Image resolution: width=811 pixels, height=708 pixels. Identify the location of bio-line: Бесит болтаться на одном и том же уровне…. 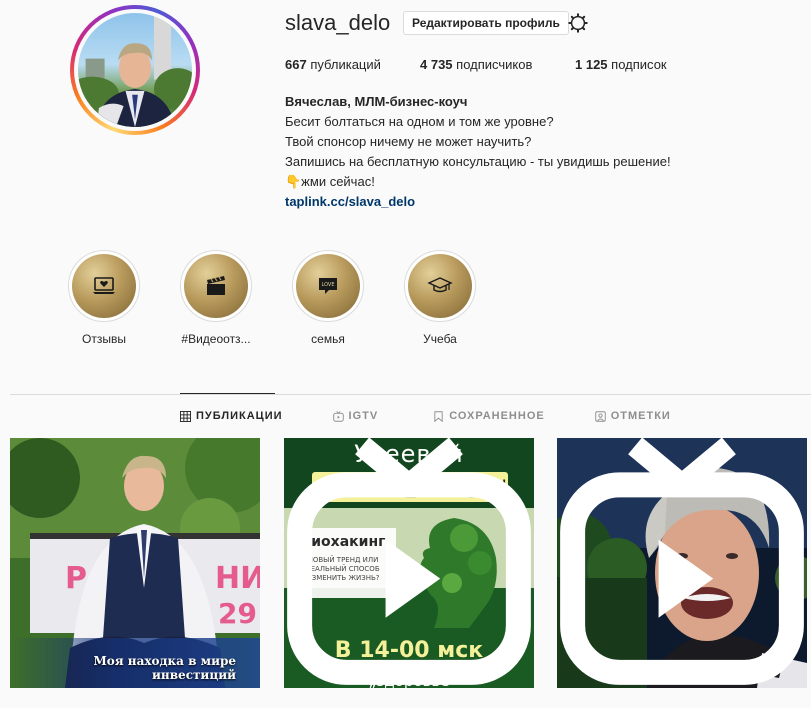
(419, 121).